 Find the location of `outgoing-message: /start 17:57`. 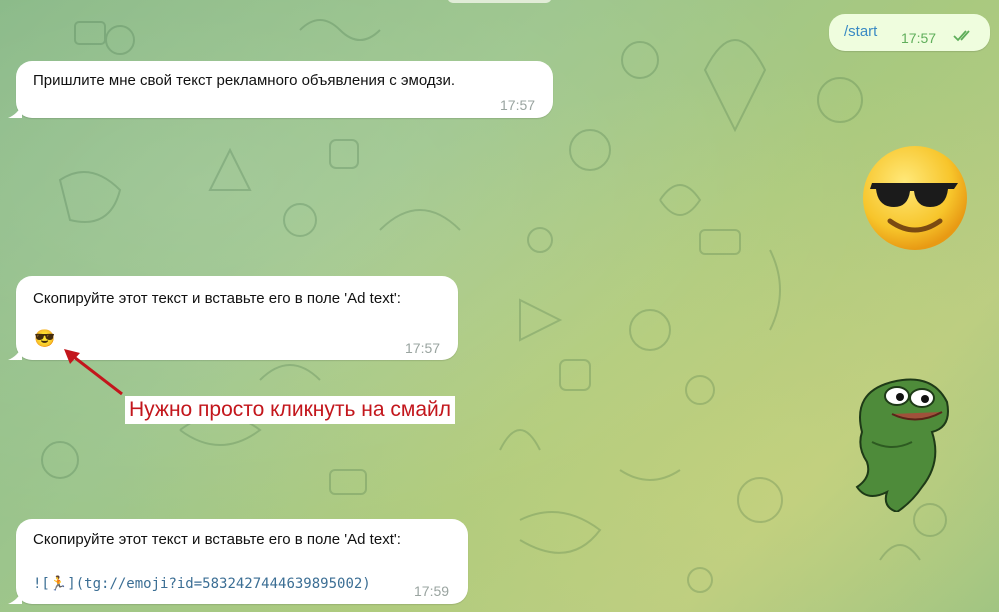

outgoing-message: /start 17:57 is located at coordinates (909, 32).